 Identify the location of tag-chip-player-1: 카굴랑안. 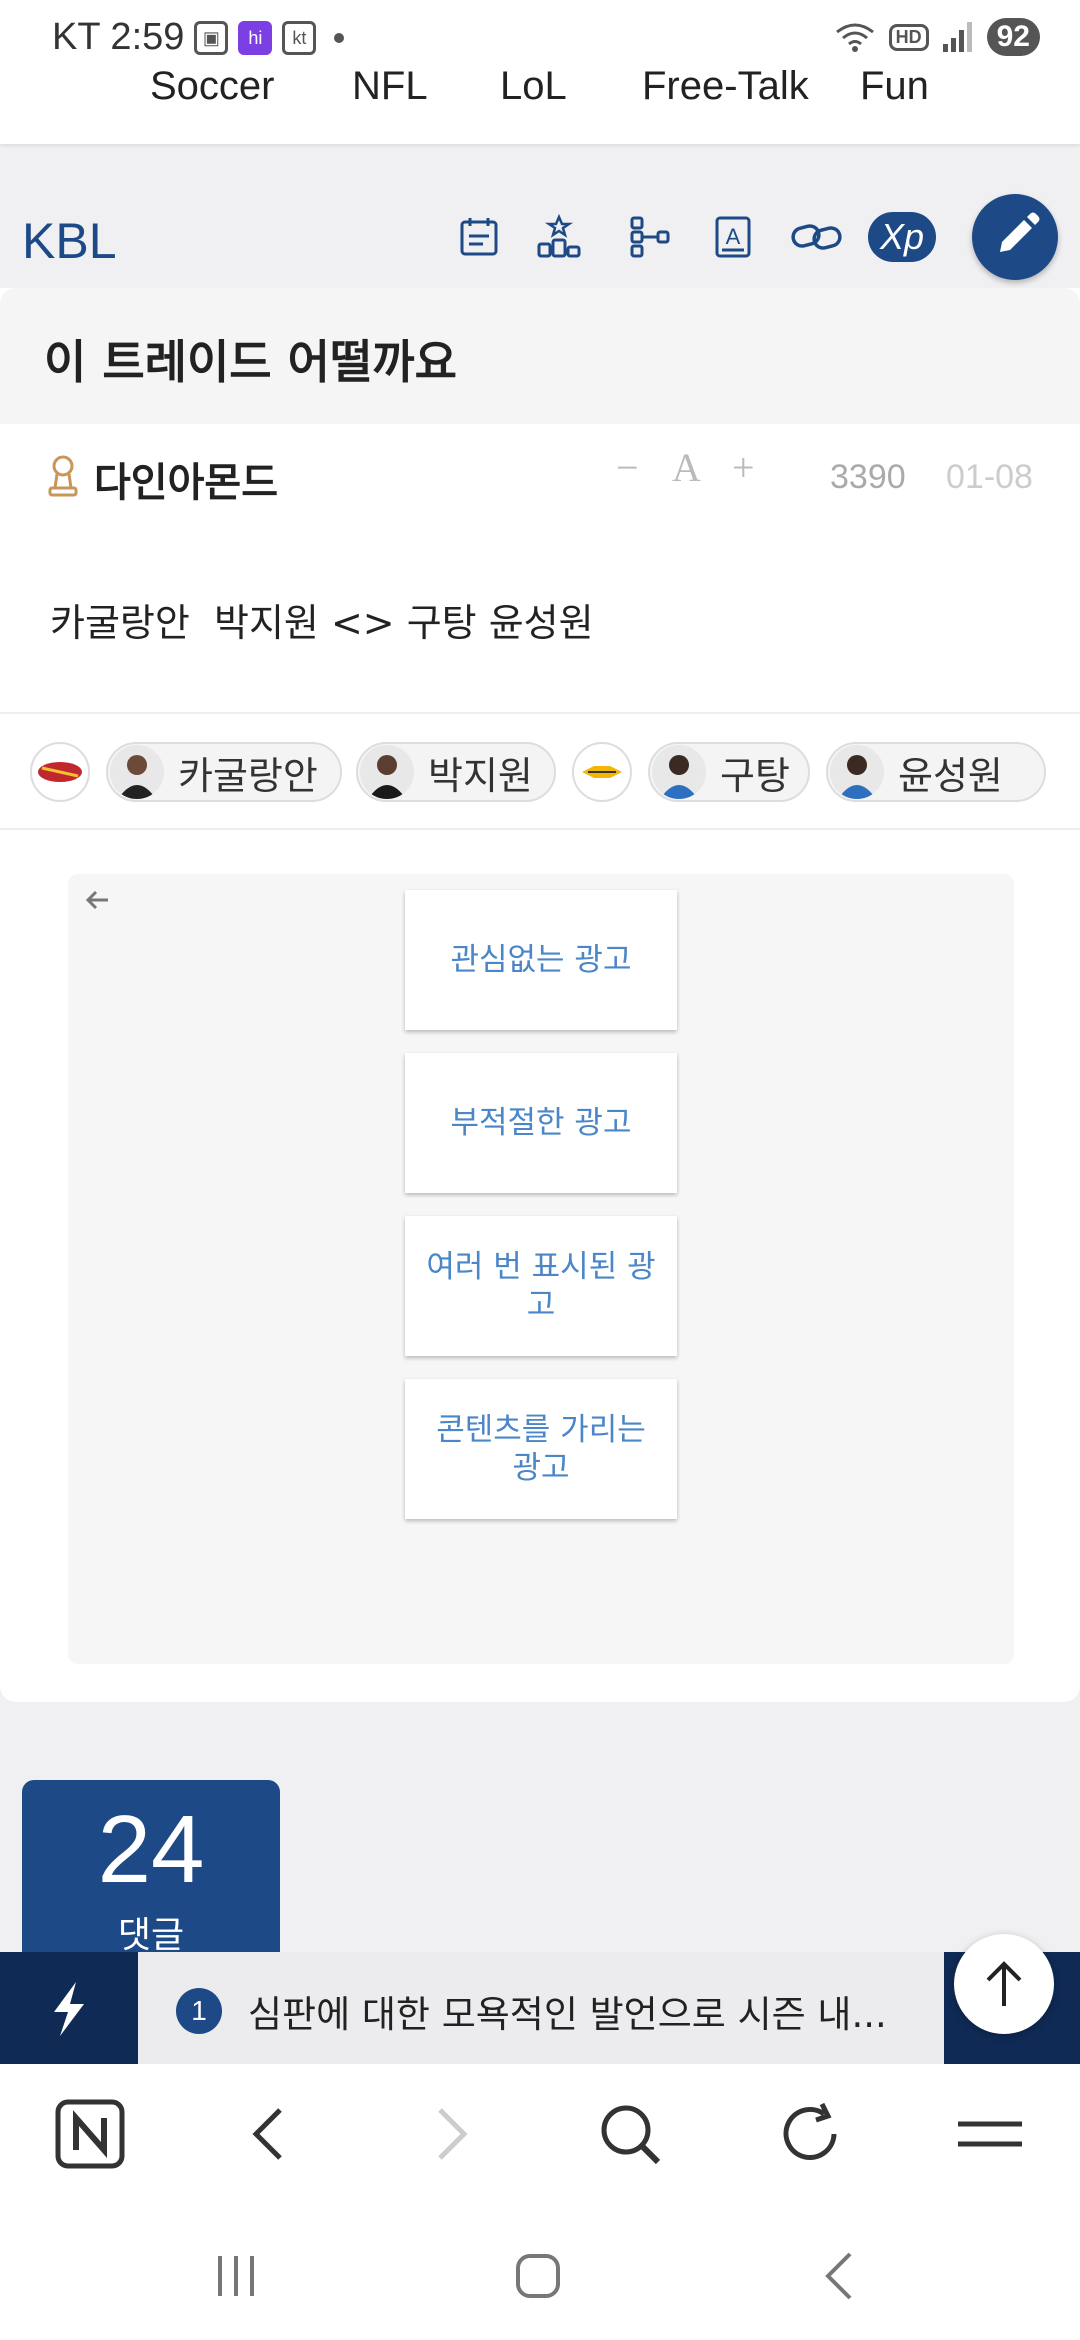
(224, 772).